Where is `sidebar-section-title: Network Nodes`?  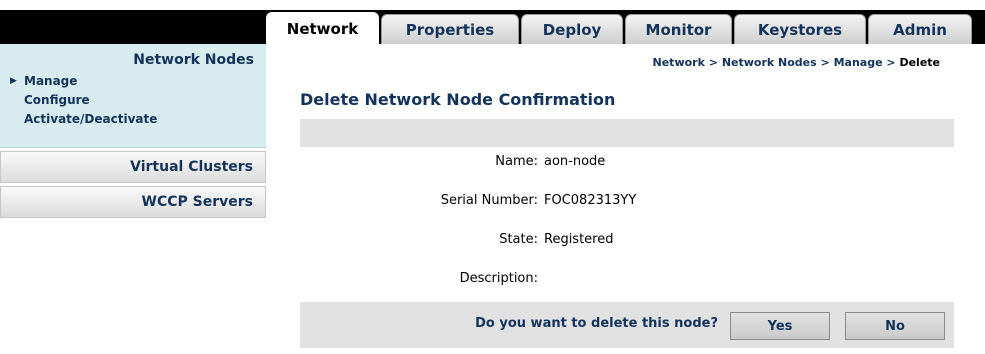 sidebar-section-title: Network Nodes is located at coordinates (193, 60).